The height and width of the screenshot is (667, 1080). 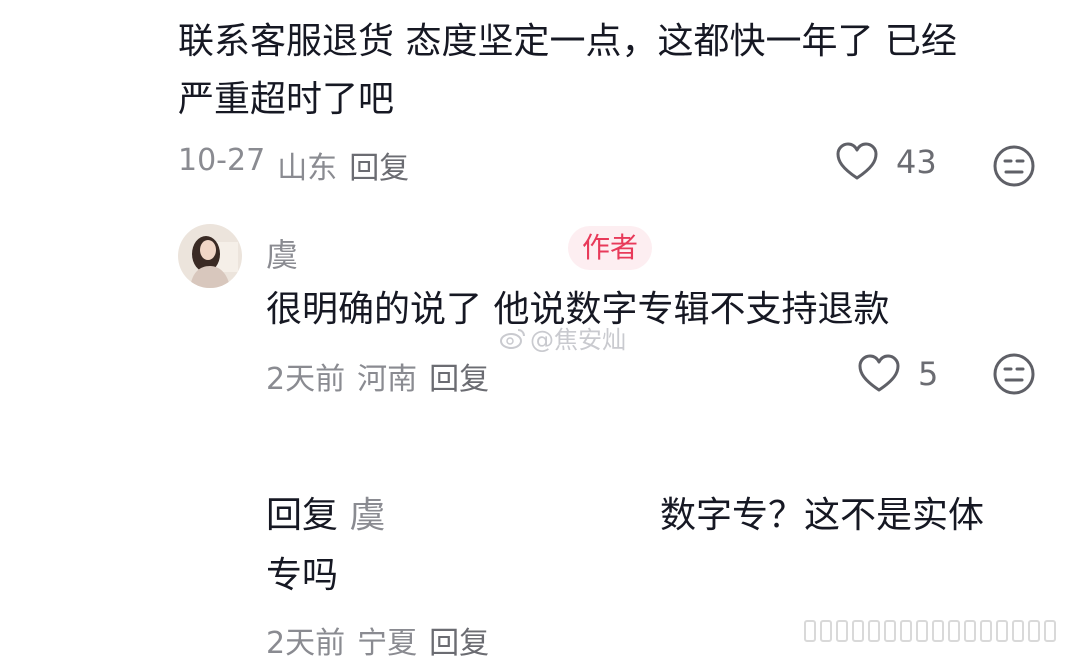 What do you see at coordinates (525, 519) in the screenshot?
I see `redaction-block` at bounding box center [525, 519].